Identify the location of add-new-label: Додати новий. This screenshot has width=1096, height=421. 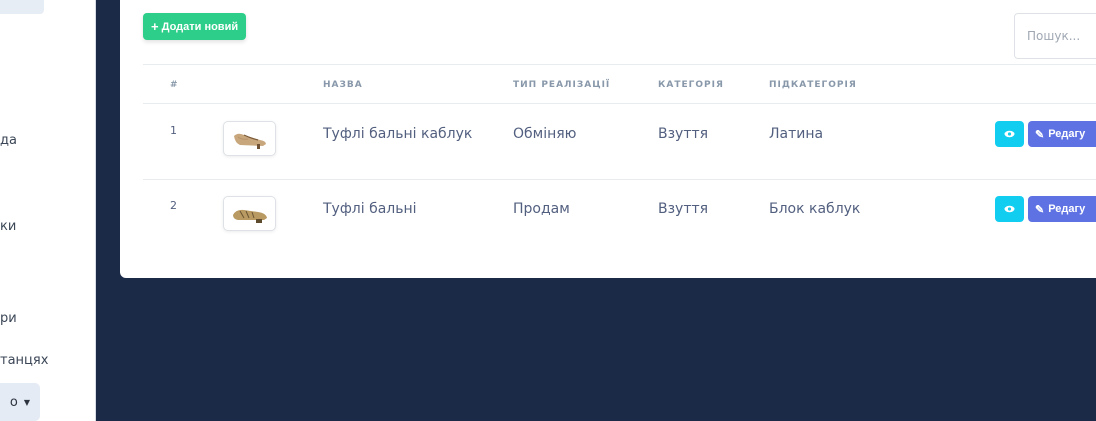
(200, 26).